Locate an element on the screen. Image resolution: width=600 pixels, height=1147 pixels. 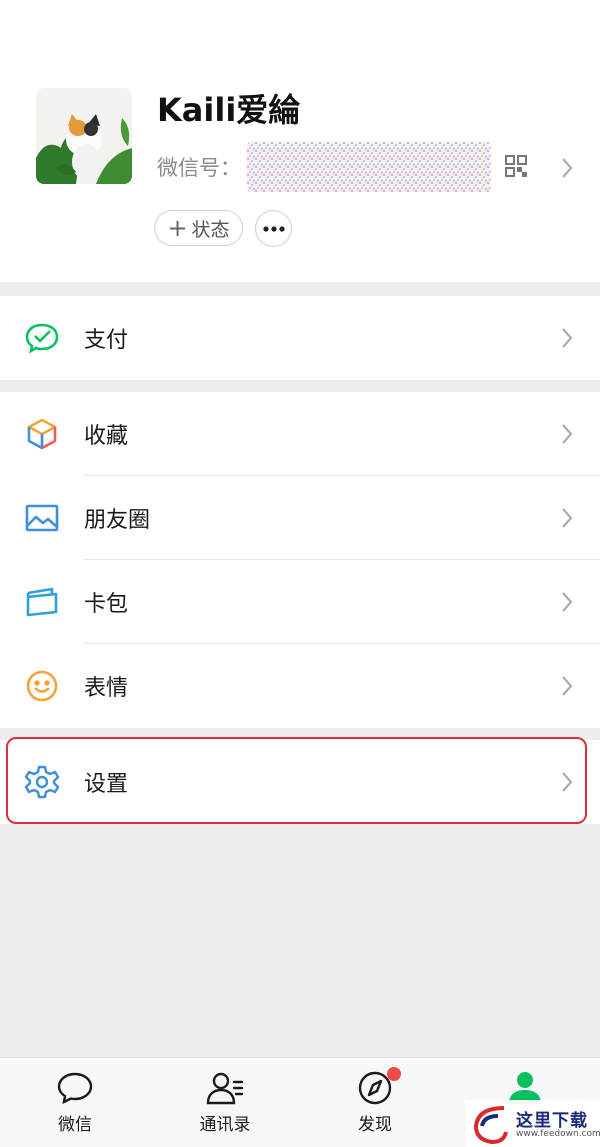
menu-label-cards: 卡包 is located at coordinates (106, 604).